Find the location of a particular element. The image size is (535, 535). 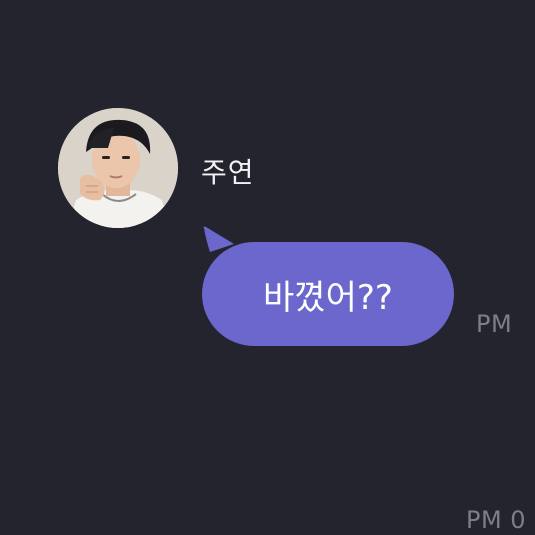

profile-photo-icon is located at coordinates (118, 168).